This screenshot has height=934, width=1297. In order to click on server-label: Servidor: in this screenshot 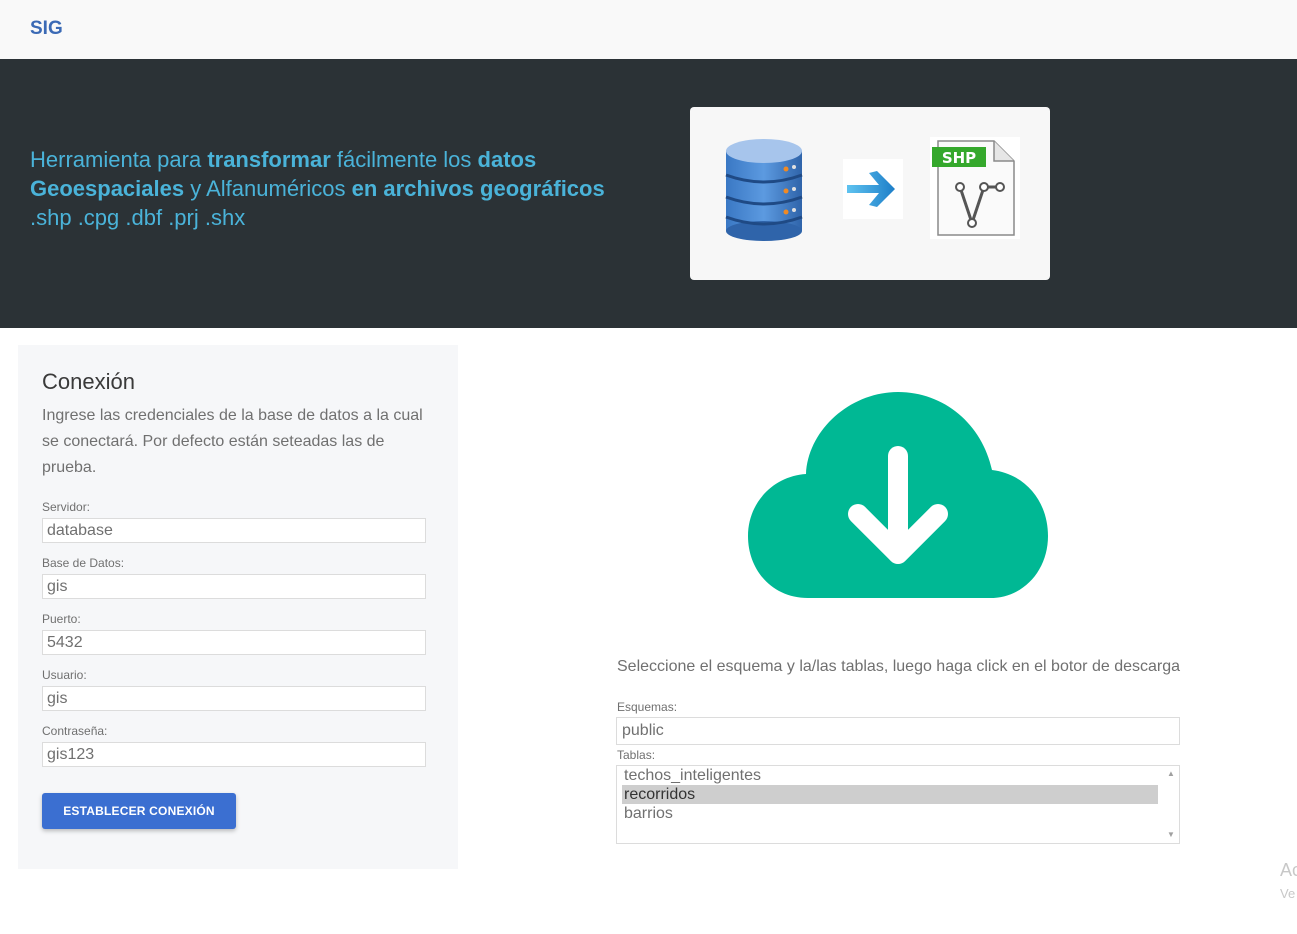, I will do `click(66, 507)`.